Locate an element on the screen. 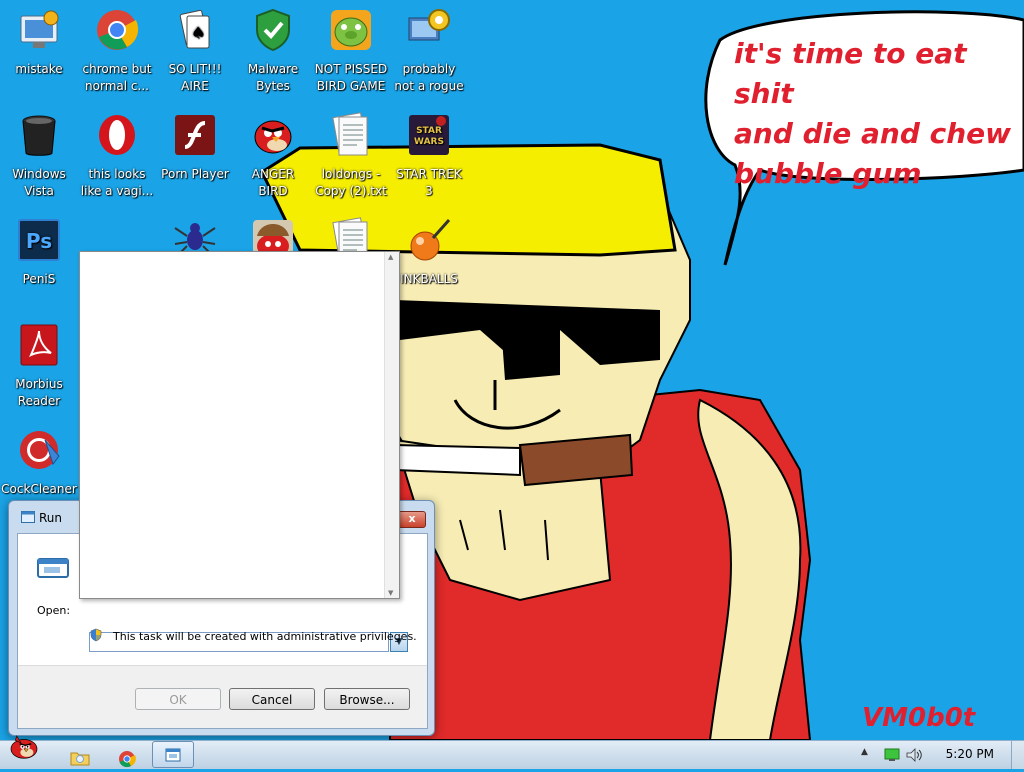 The image size is (1024, 772). run-window-taskbar-button is located at coordinates (173, 754).